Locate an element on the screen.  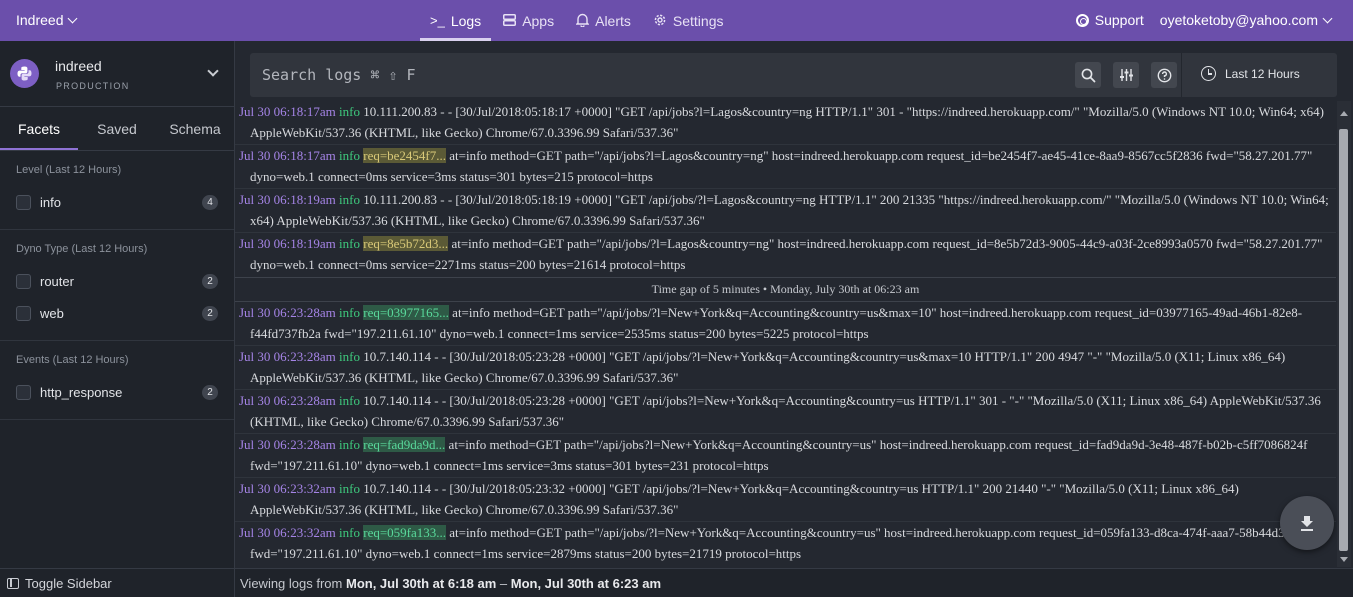
tab-schema: Schema is located at coordinates (195, 128).